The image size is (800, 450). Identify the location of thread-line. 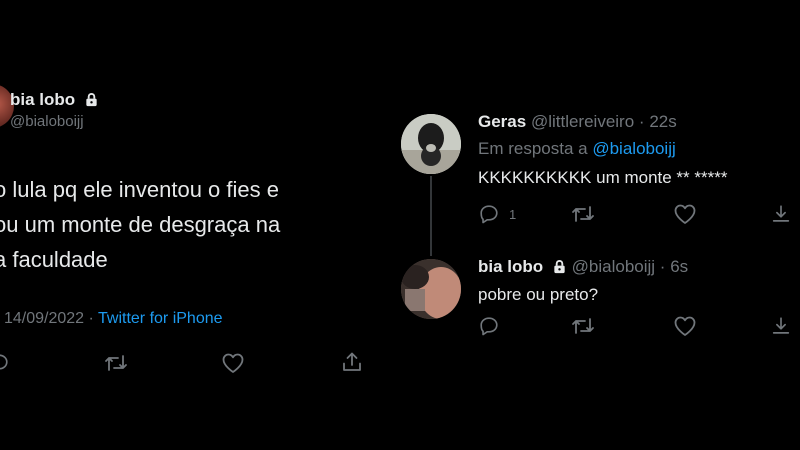
(431, 216).